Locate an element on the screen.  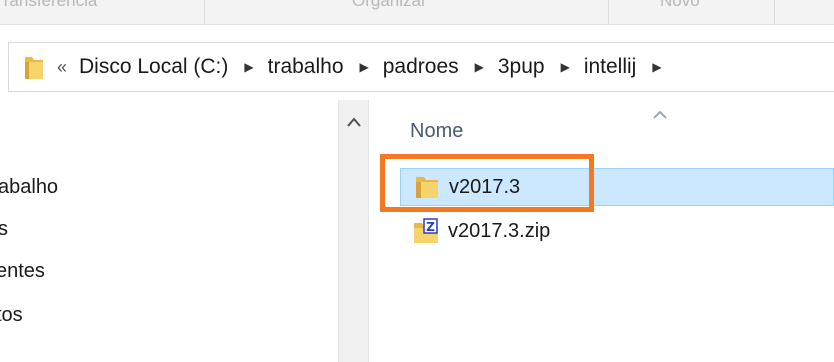
list-item-zip: Z v2017.3.zip is located at coordinates (475, 231).